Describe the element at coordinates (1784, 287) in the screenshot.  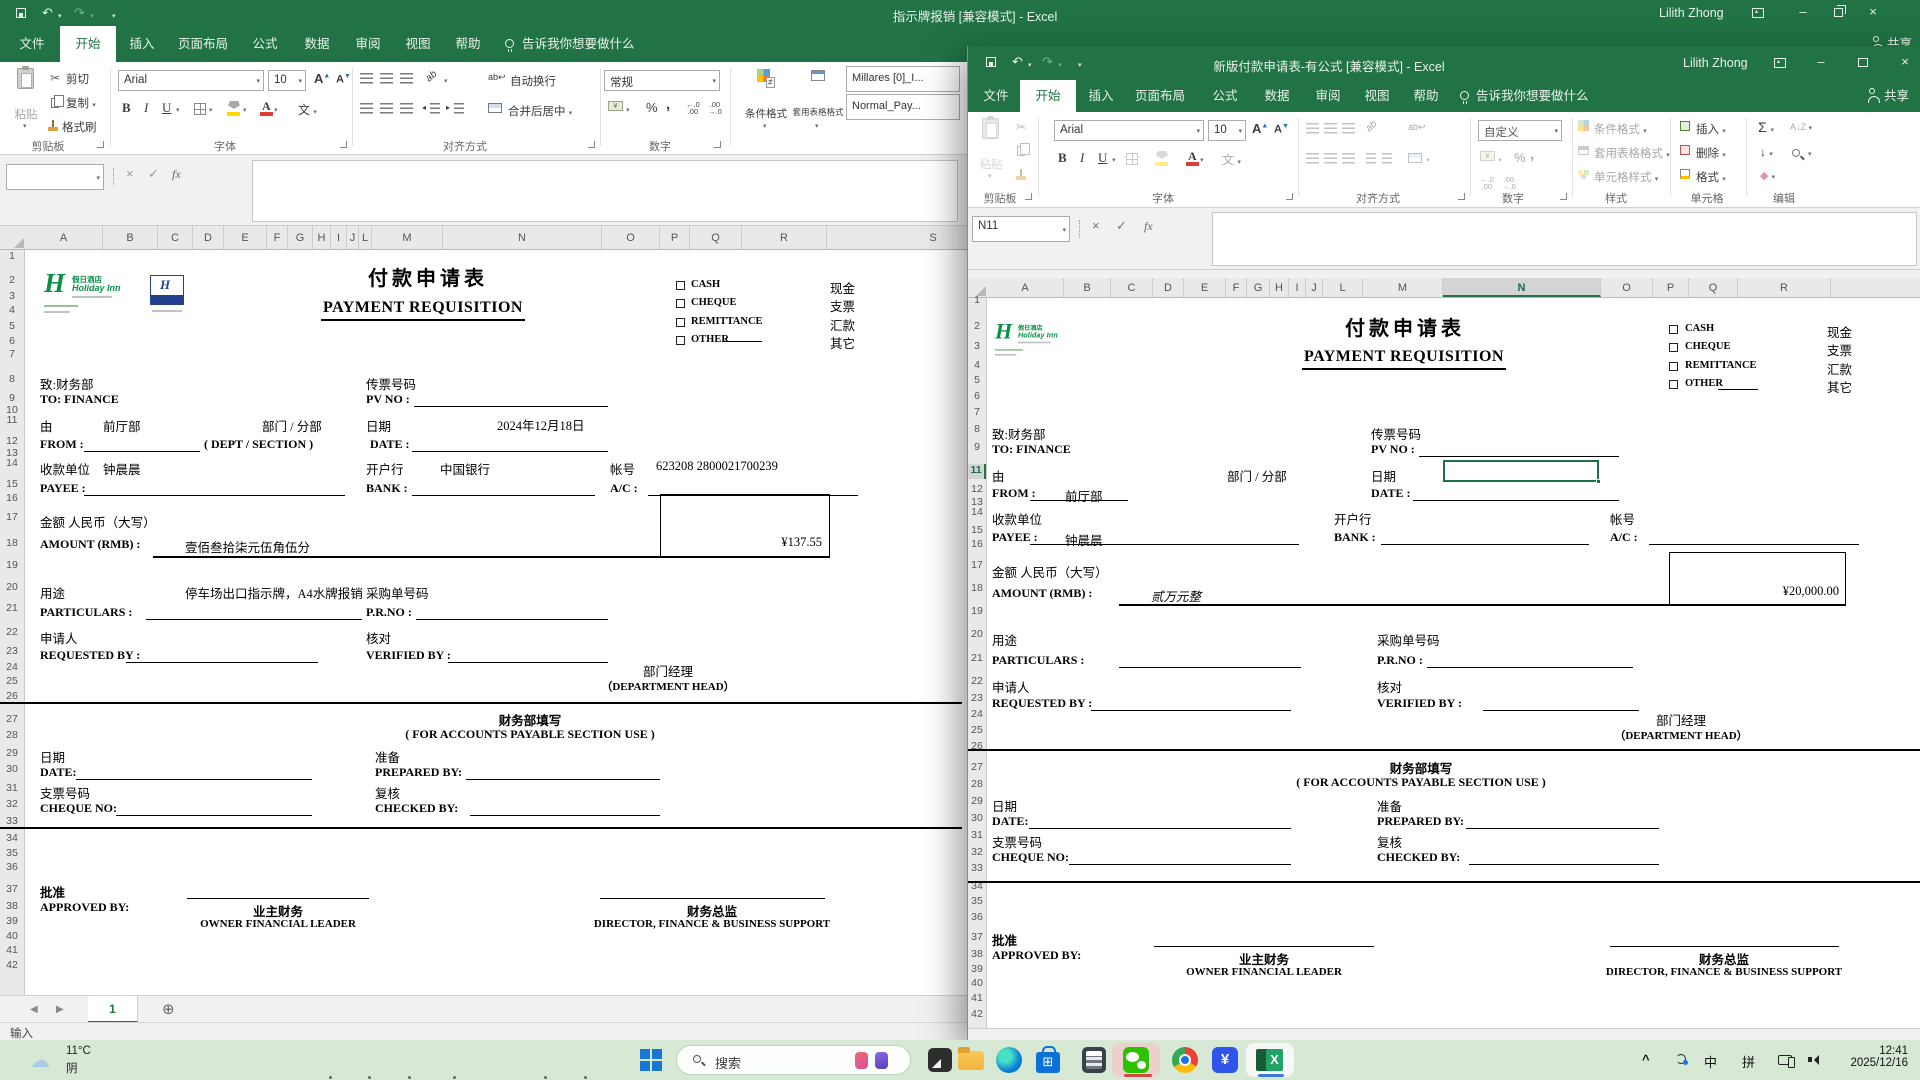
I see `column-header-R: R` at that location.